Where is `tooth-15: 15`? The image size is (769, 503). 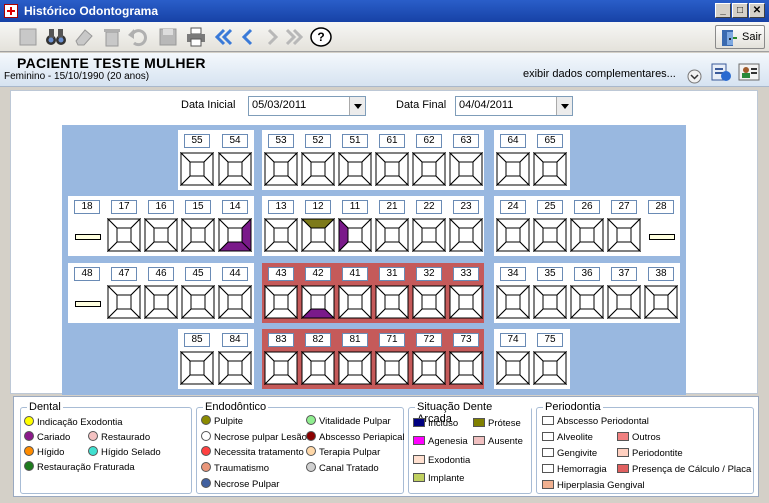
tooth-15: 15 is located at coordinates (198, 227).